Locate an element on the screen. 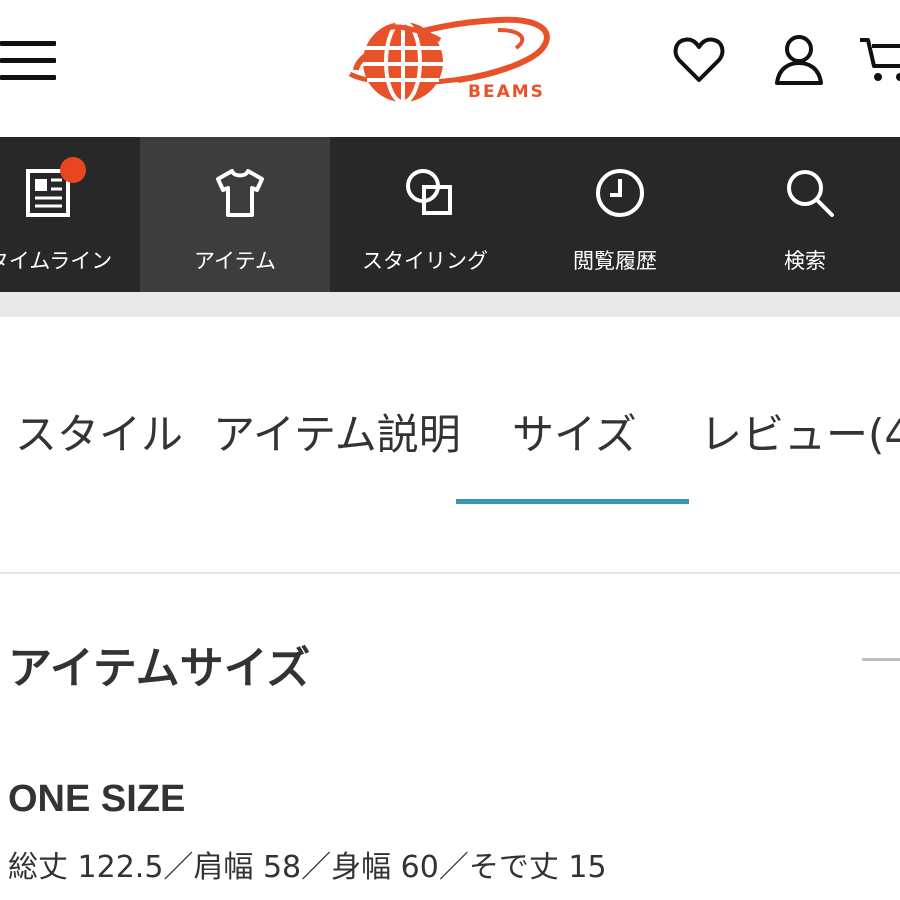  nav-item-label: スタイリング is located at coordinates (425, 261).